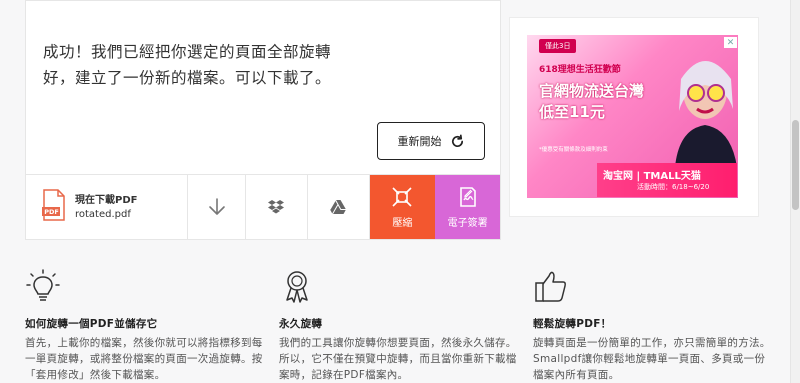 The width and height of the screenshot is (800, 383). Describe the element at coordinates (673, 187) in the screenshot. I see `ad-date: 活動時間：6/18~6/20` at that location.